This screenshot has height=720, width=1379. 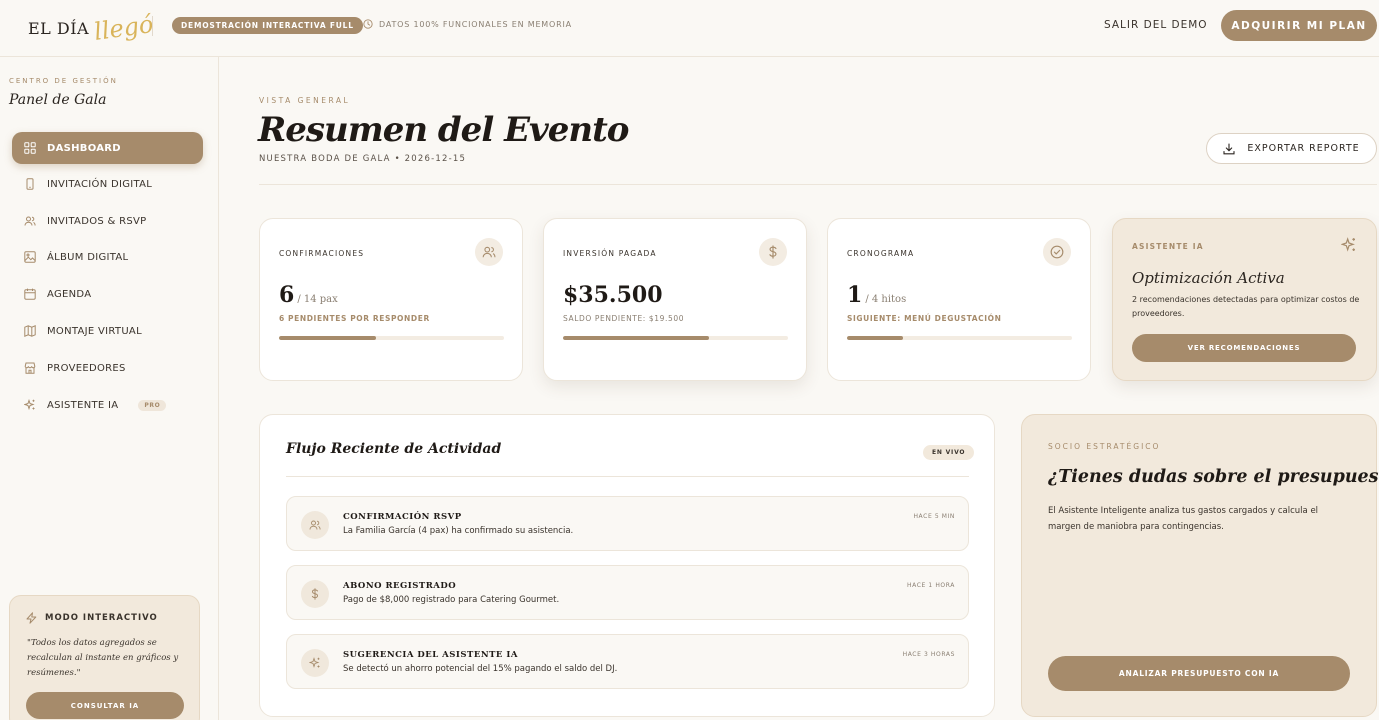 I want to click on investment-value: $35.500, so click(x=613, y=295).